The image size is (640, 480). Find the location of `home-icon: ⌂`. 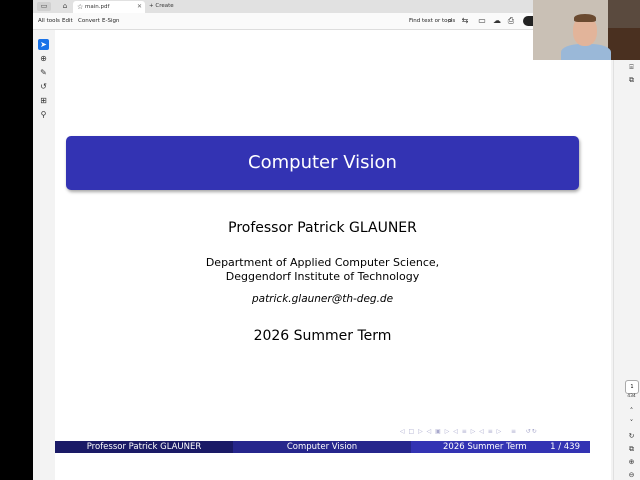

home-icon: ⌂ is located at coordinates (65, 6).